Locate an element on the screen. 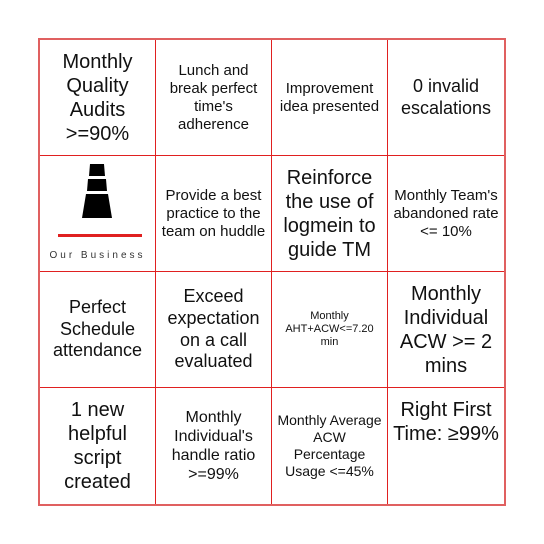  free-space-logo: Our Business is located at coordinates (98, 214).